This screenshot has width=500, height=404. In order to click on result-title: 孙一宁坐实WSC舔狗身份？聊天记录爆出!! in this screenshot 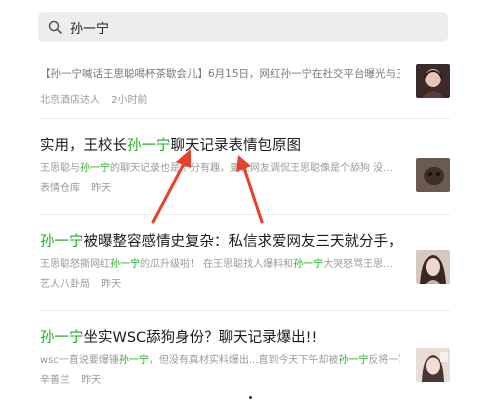, I will do `click(220, 338)`.